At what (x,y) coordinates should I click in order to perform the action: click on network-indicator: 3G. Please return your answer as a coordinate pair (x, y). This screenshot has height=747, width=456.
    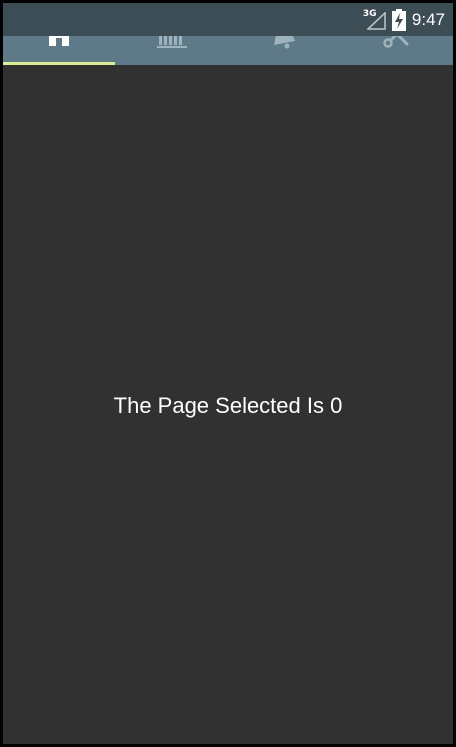
    Looking at the image, I should click on (375, 20).